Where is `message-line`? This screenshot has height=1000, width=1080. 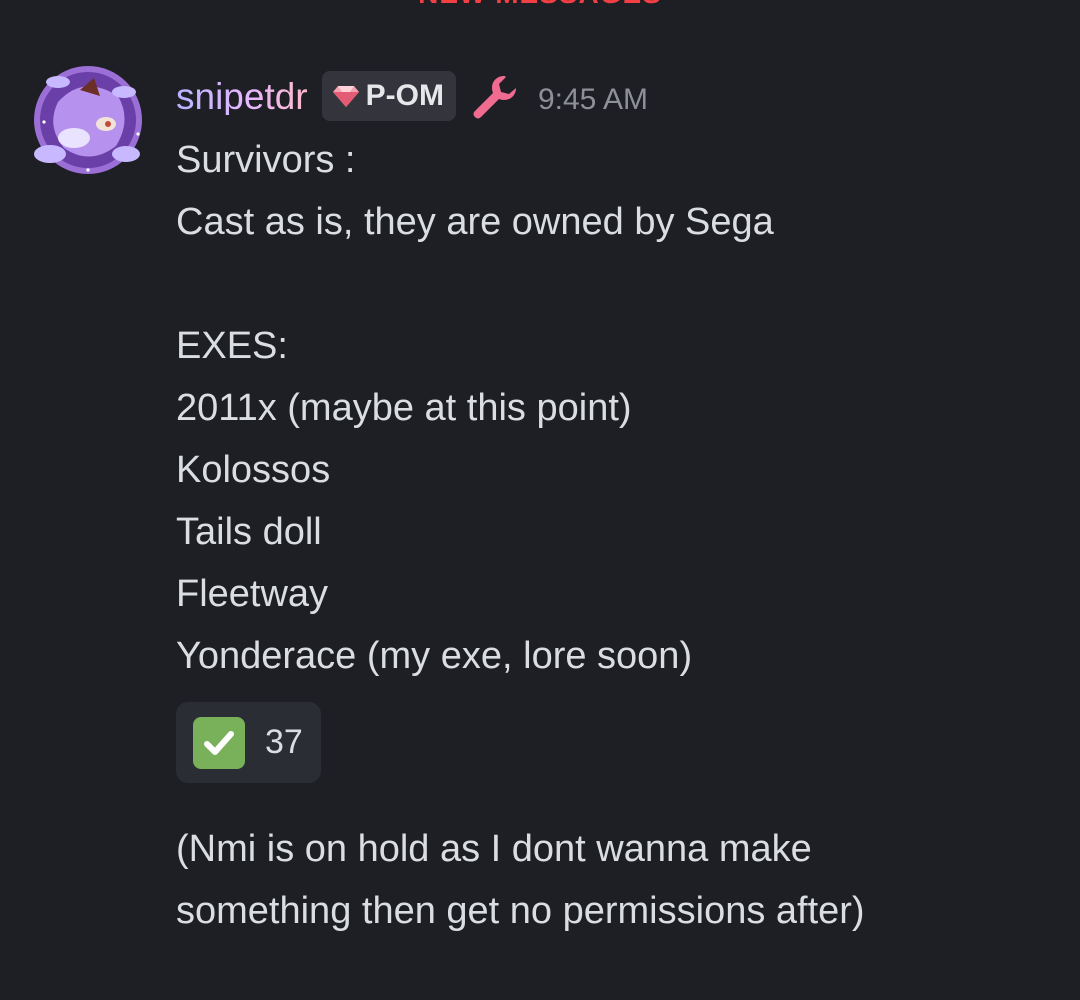 message-line is located at coordinates (475, 284).